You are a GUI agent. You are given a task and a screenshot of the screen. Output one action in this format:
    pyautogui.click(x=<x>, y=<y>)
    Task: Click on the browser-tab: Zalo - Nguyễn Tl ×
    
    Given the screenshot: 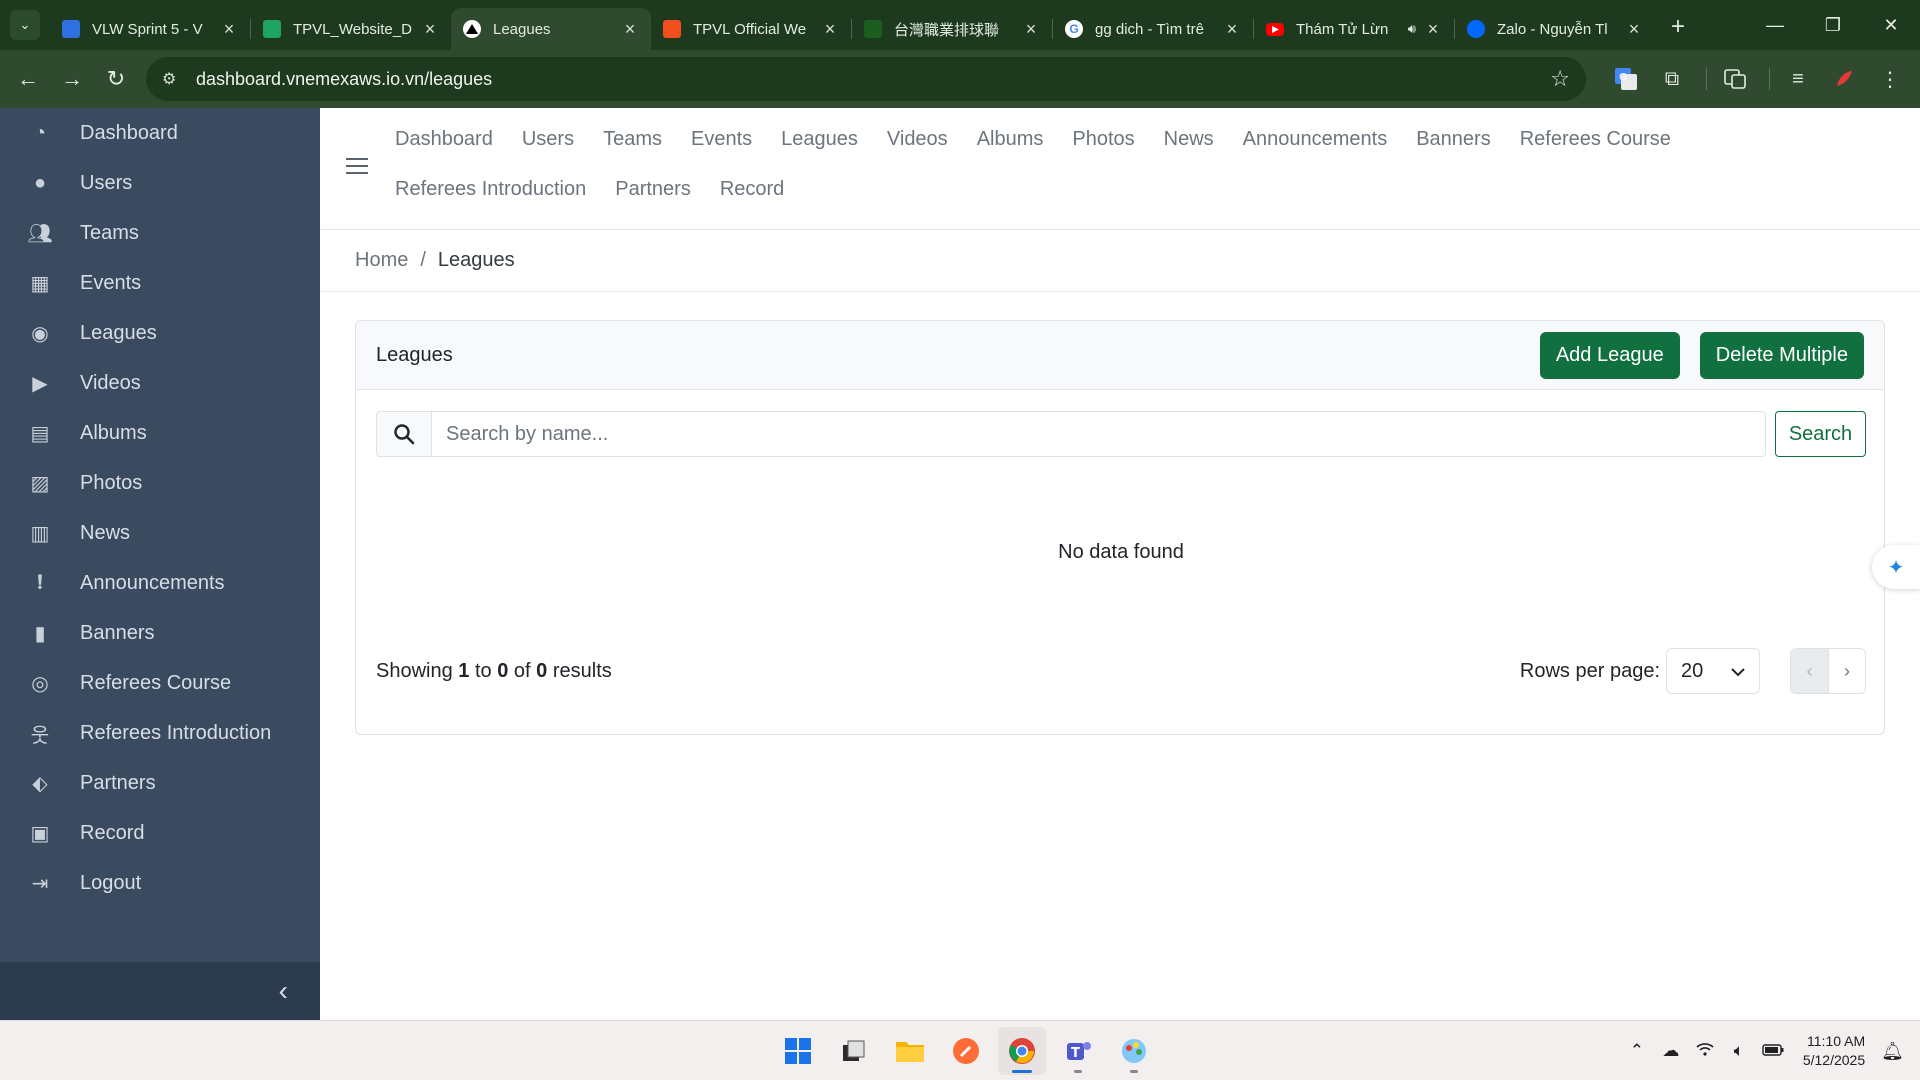 What is the action you would take?
    pyautogui.click(x=1555, y=29)
    